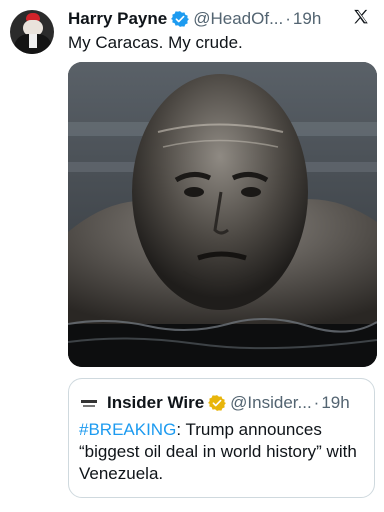 The width and height of the screenshot is (384, 512). What do you see at coordinates (89, 403) in the screenshot?
I see `insider-wire-logo` at bounding box center [89, 403].